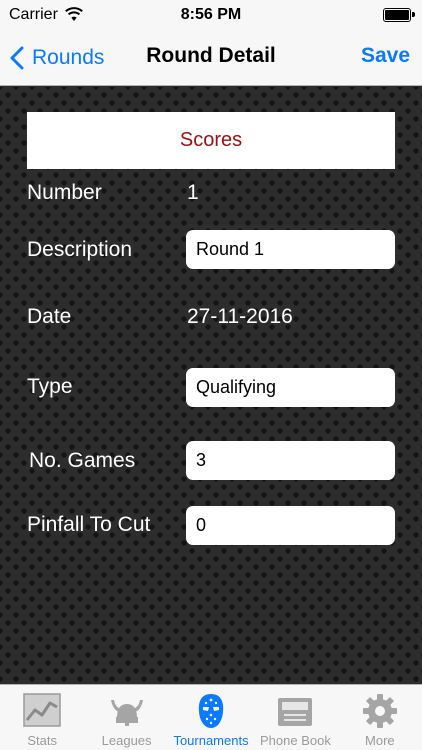 Image resolution: width=422 pixels, height=750 pixels. I want to click on navigation-bar: Rounds Round Detail Save, so click(211, 58).